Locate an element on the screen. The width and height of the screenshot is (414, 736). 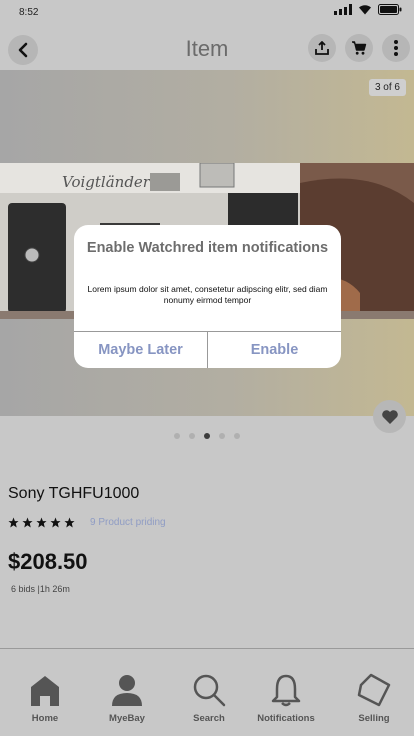
more-options-button is located at coordinates (396, 48).